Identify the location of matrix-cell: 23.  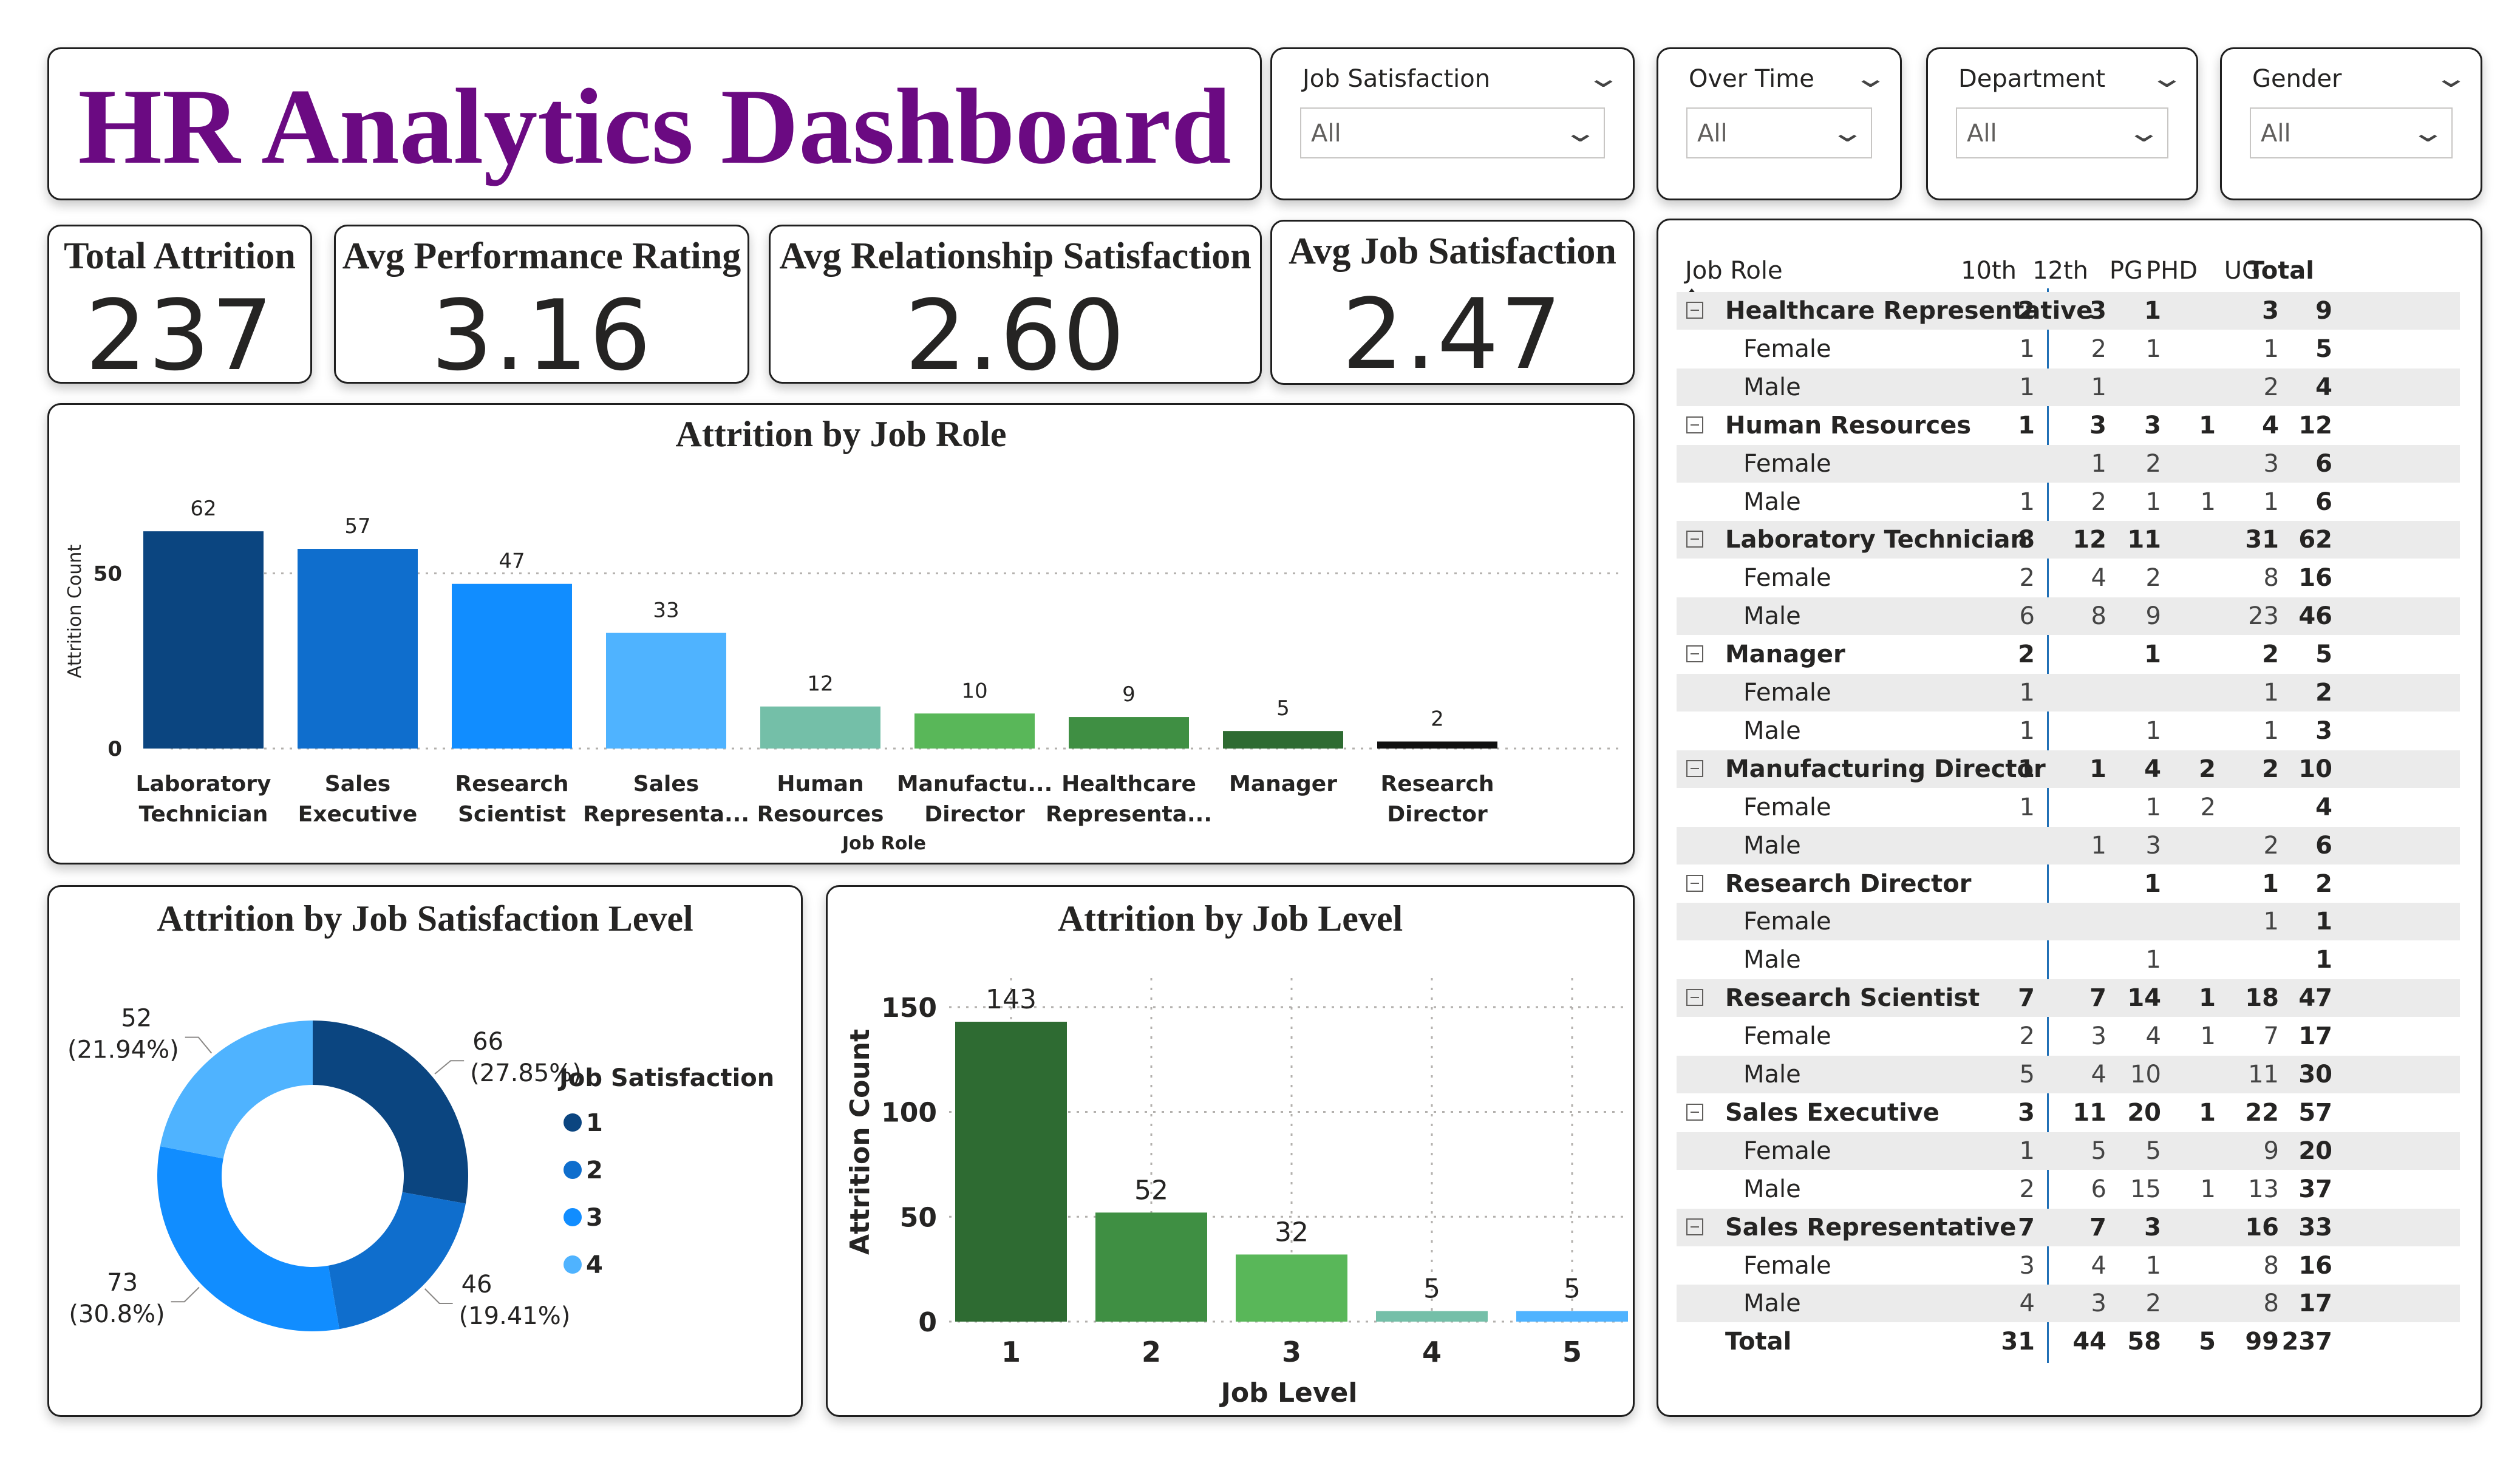
(2263, 616).